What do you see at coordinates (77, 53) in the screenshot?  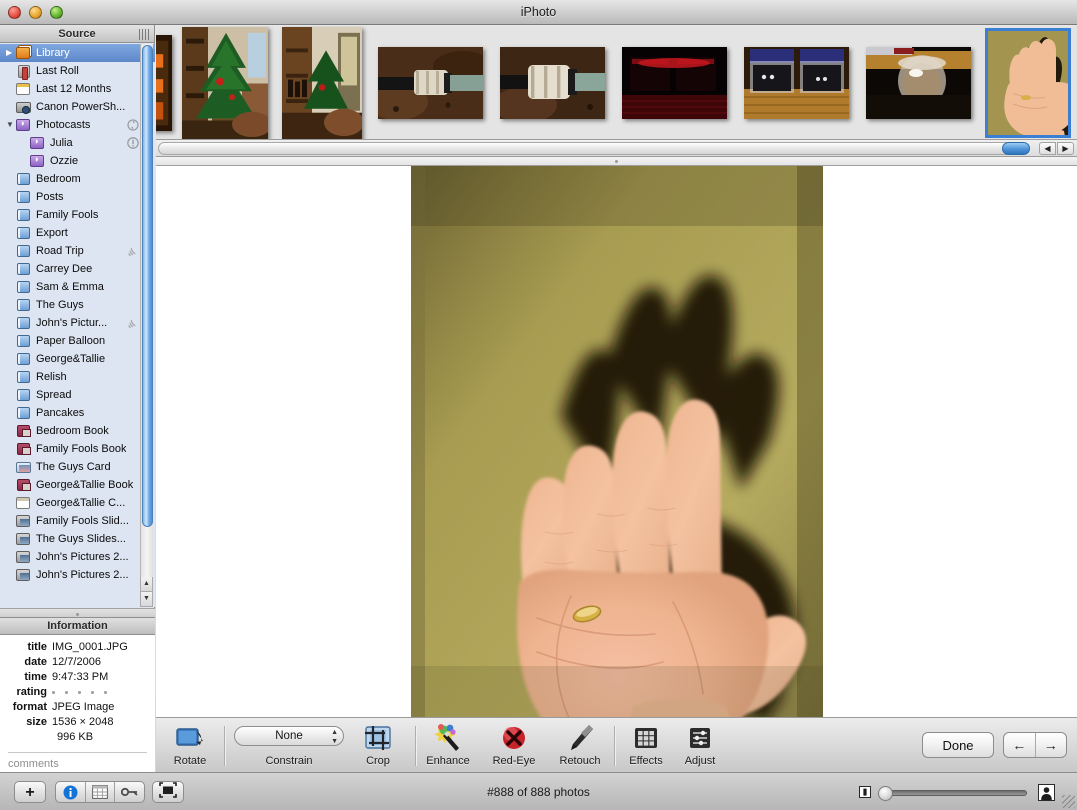 I see `sidebar-item-library: ▶ Library` at bounding box center [77, 53].